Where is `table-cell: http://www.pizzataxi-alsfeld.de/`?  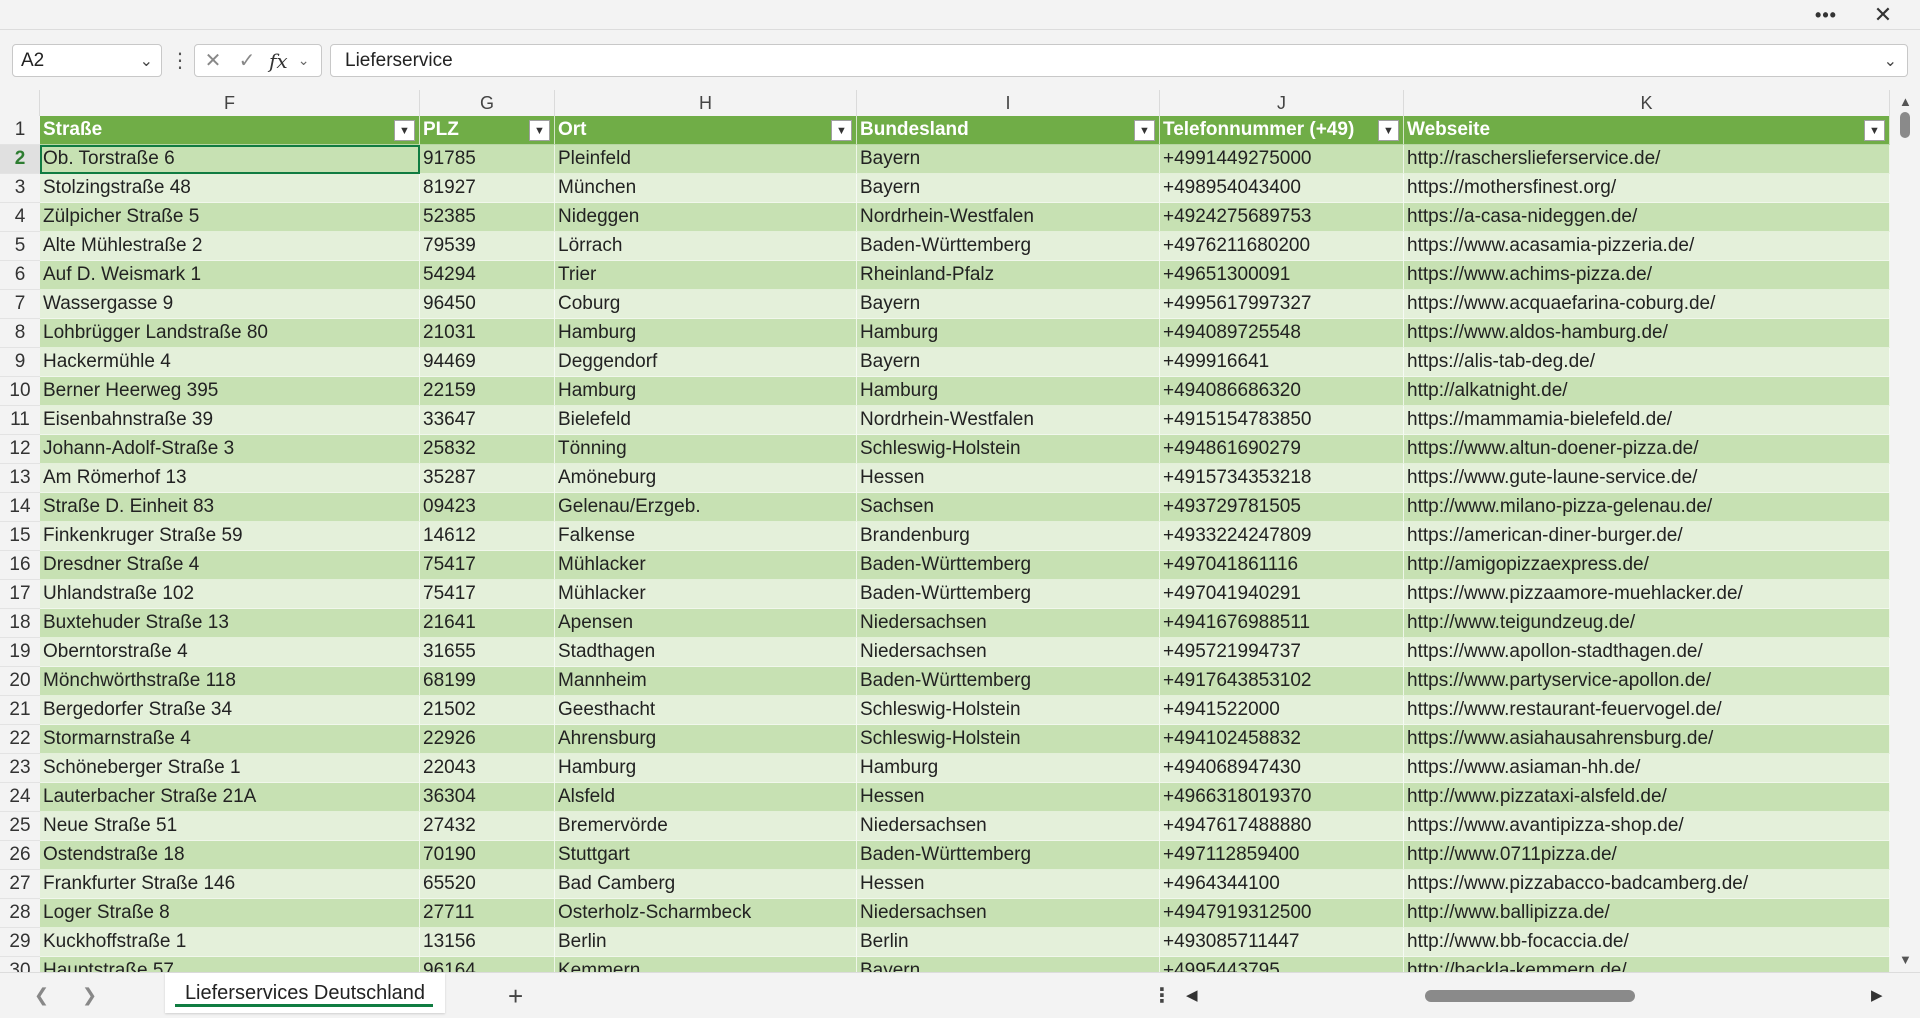 table-cell: http://www.pizzataxi-alsfeld.de/ is located at coordinates (1647, 797).